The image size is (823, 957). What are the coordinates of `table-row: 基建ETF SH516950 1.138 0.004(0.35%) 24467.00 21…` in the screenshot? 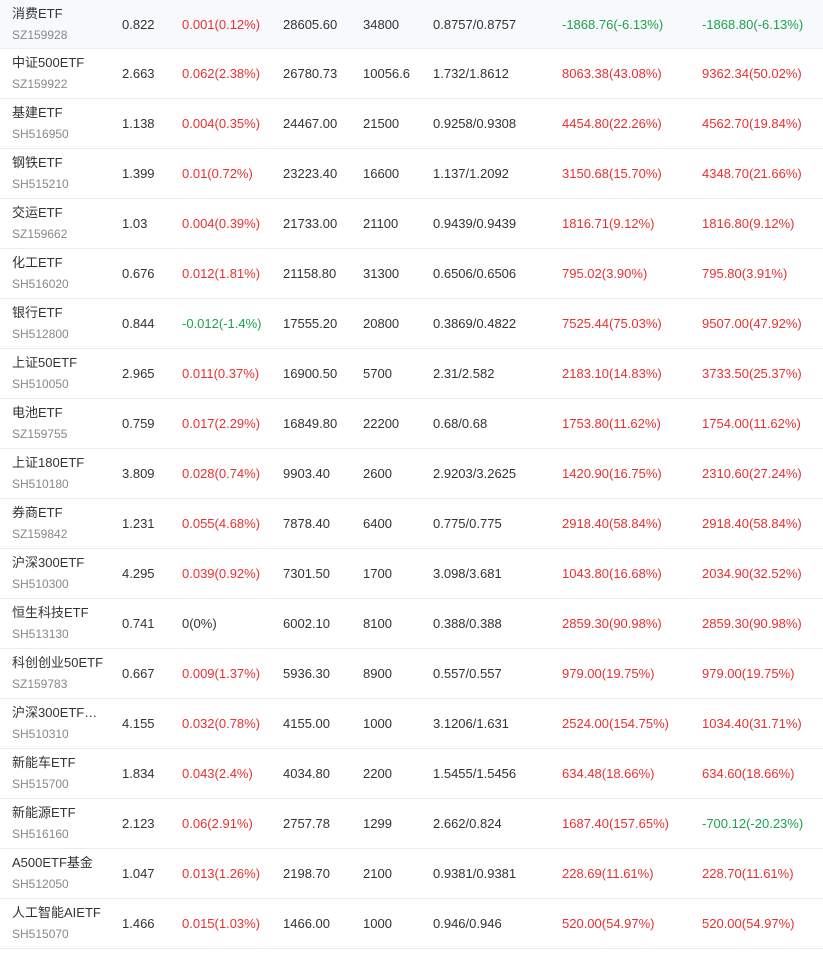 It's located at (411, 124).